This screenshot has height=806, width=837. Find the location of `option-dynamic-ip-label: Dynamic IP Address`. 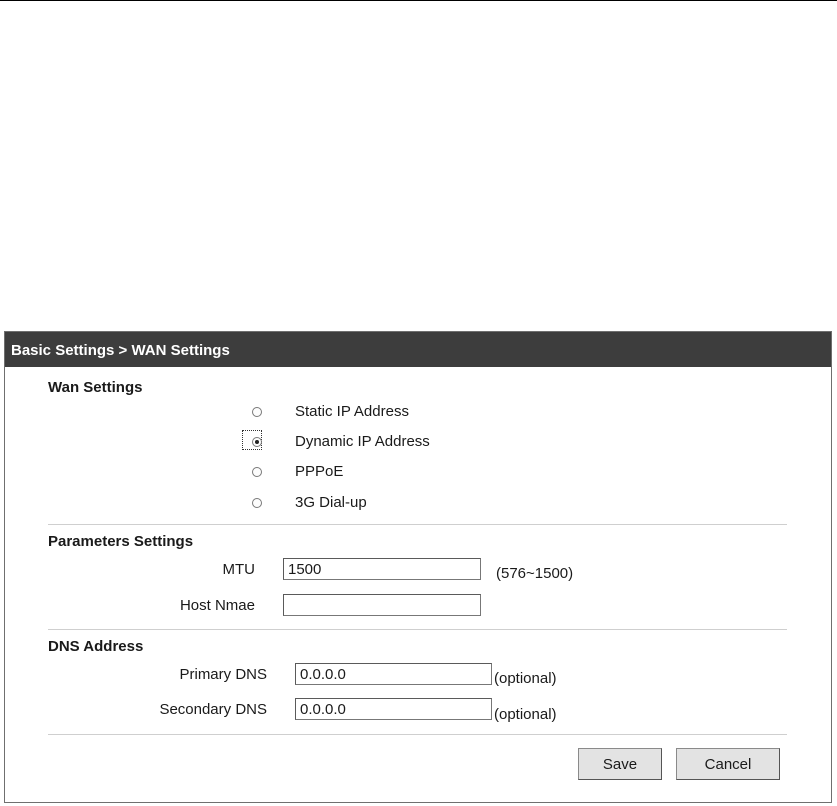

option-dynamic-ip-label: Dynamic IP Address is located at coordinates (362, 441).